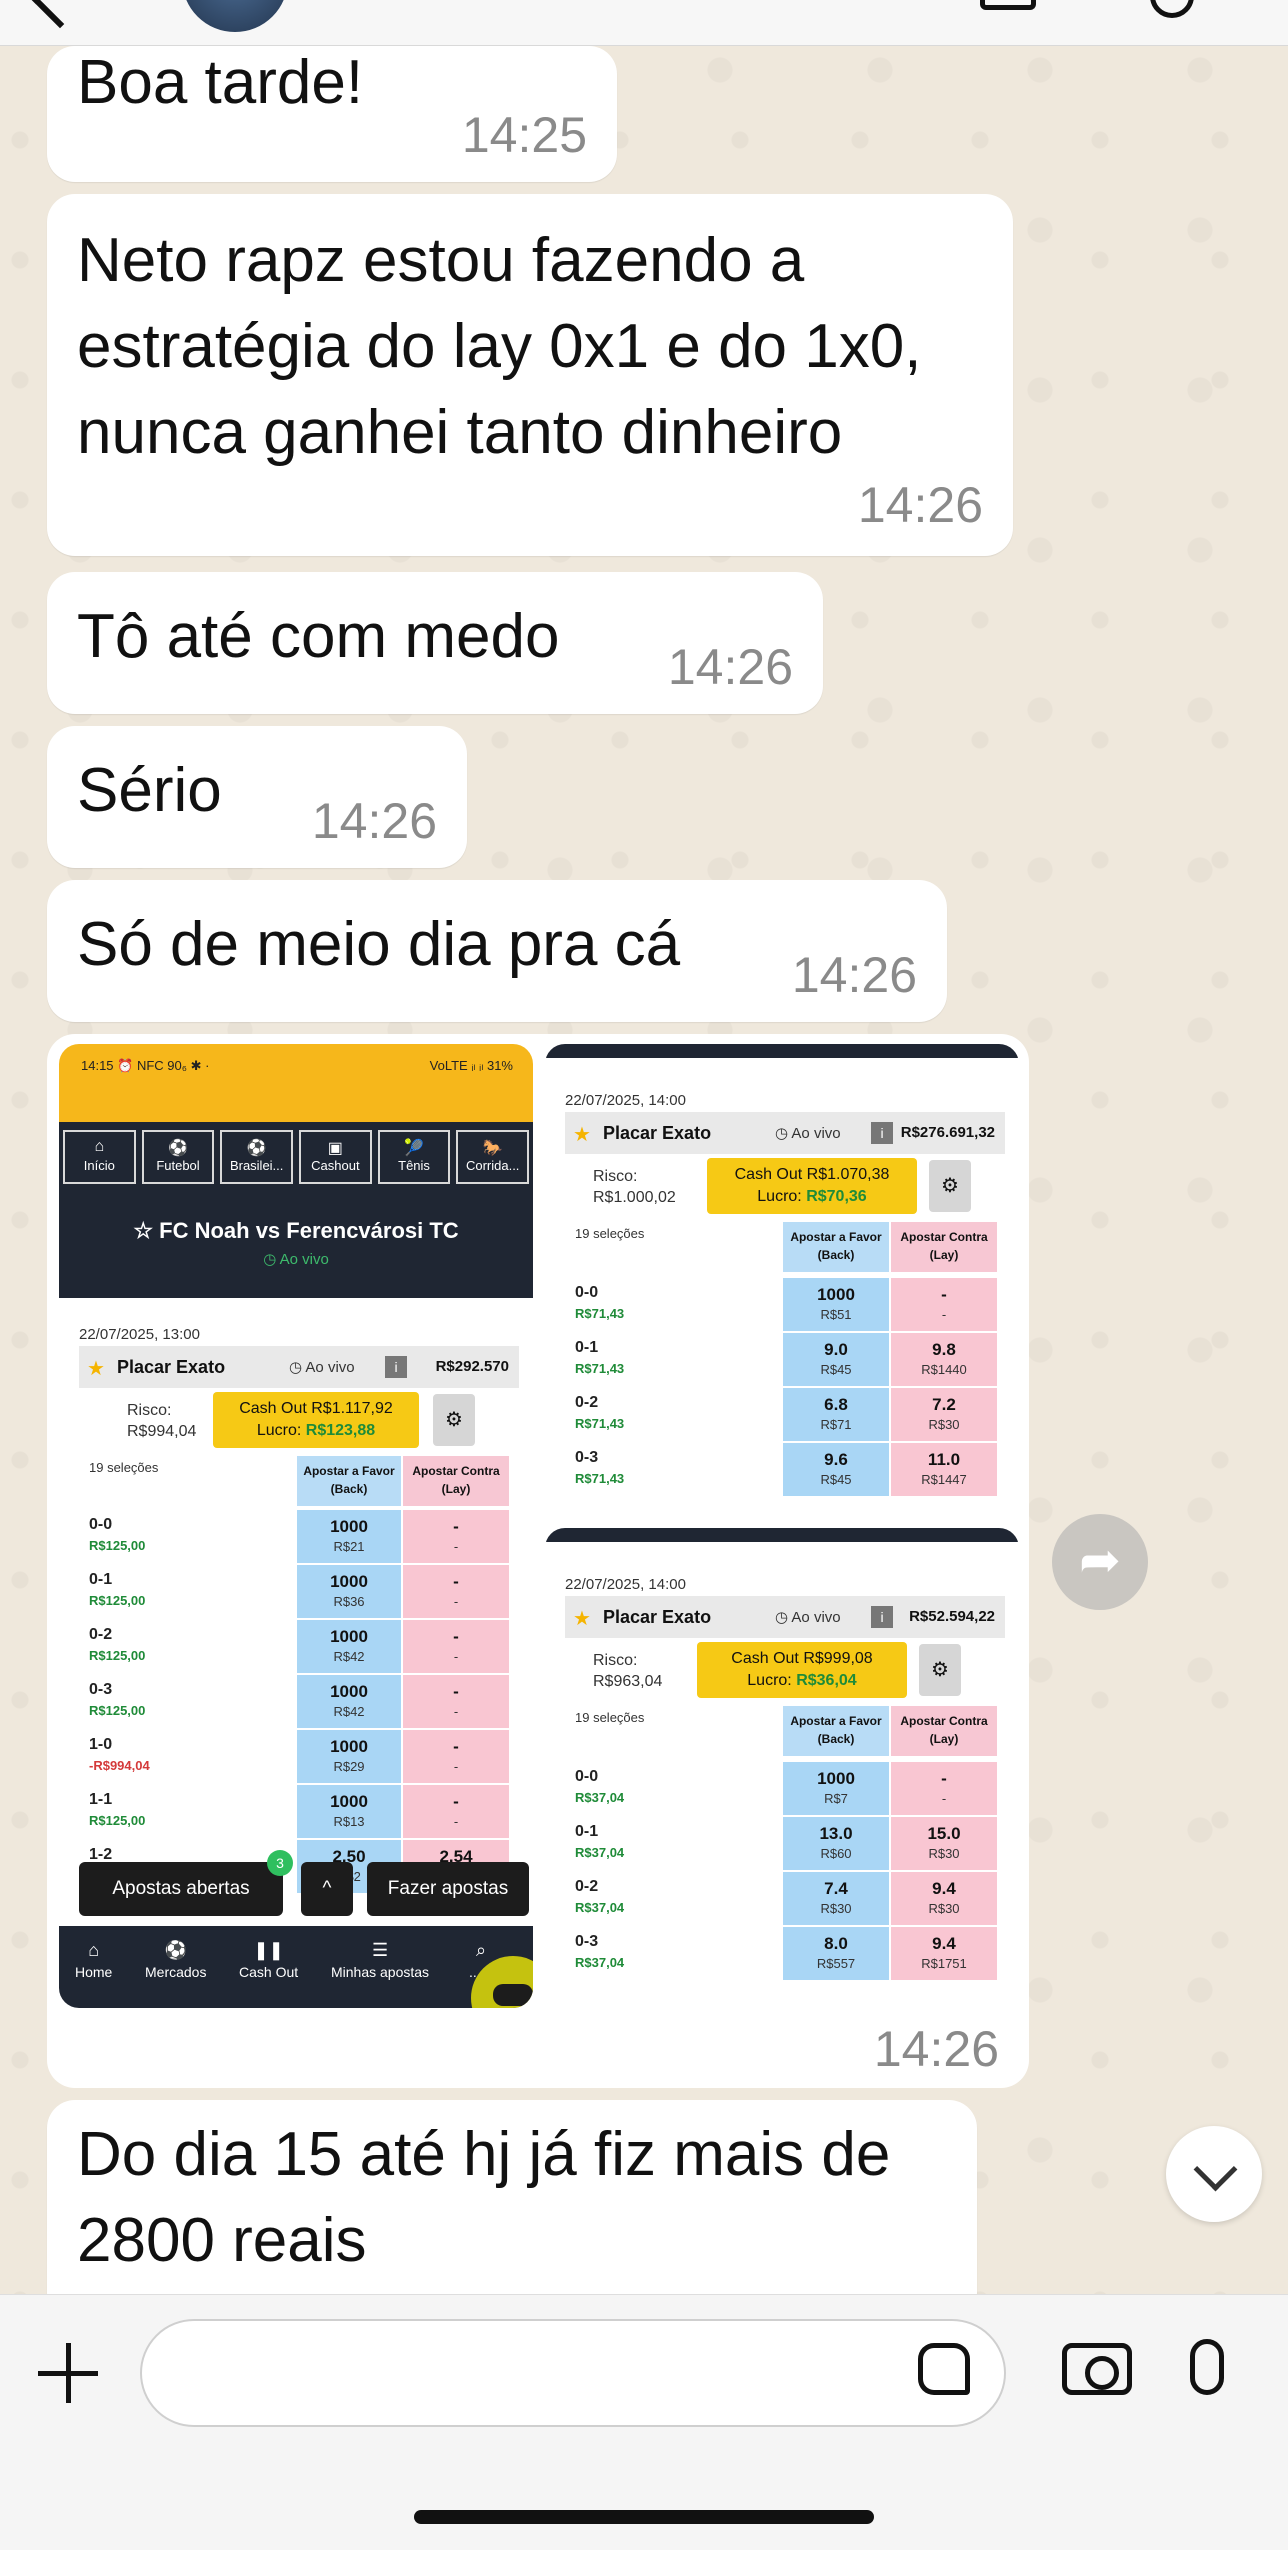 This screenshot has height=2550, width=1288. Describe the element at coordinates (379, 944) in the screenshot. I see `message-text: Só de meio dia pra cá` at that location.